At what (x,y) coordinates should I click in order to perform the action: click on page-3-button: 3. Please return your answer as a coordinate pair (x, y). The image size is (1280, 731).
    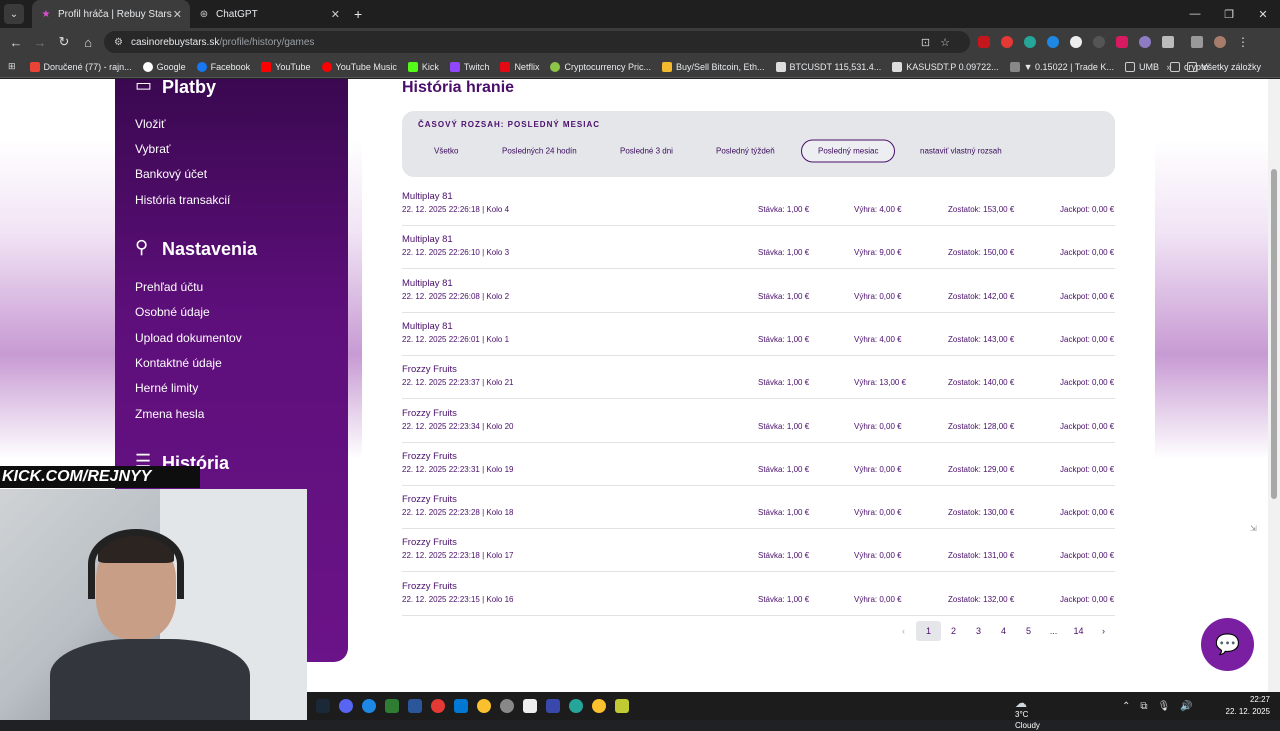
    Looking at the image, I should click on (978, 631).